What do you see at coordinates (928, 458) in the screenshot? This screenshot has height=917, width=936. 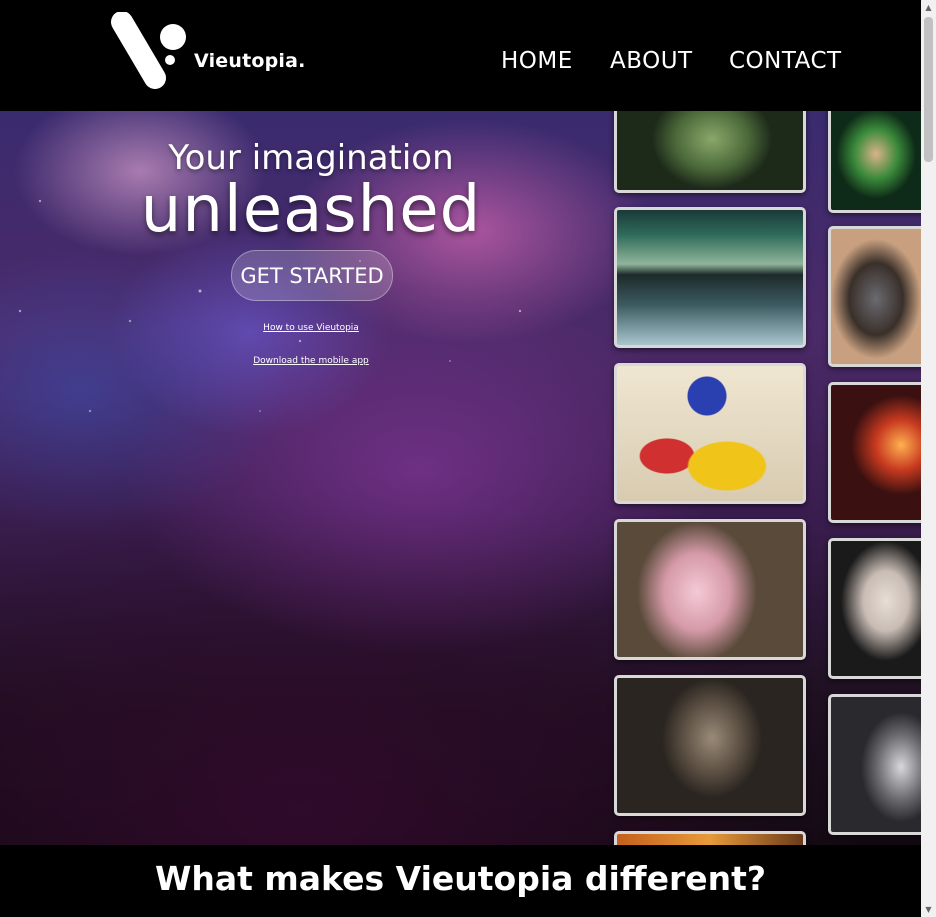 I see `page-scrollbar: ▲ ▼` at bounding box center [928, 458].